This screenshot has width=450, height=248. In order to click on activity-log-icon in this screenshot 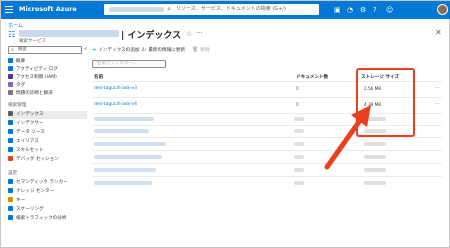, I will do `click(10, 68)`.